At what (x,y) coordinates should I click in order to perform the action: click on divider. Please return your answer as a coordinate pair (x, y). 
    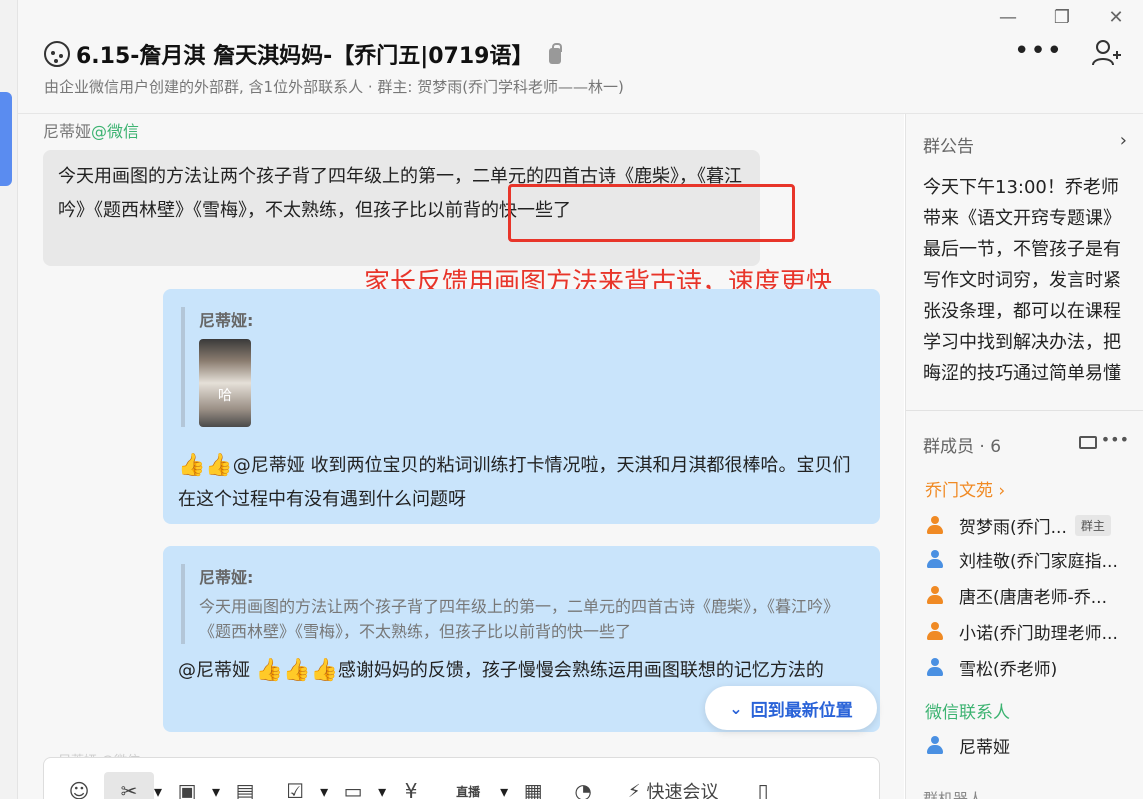
    Looking at the image, I should click on (1024, 410).